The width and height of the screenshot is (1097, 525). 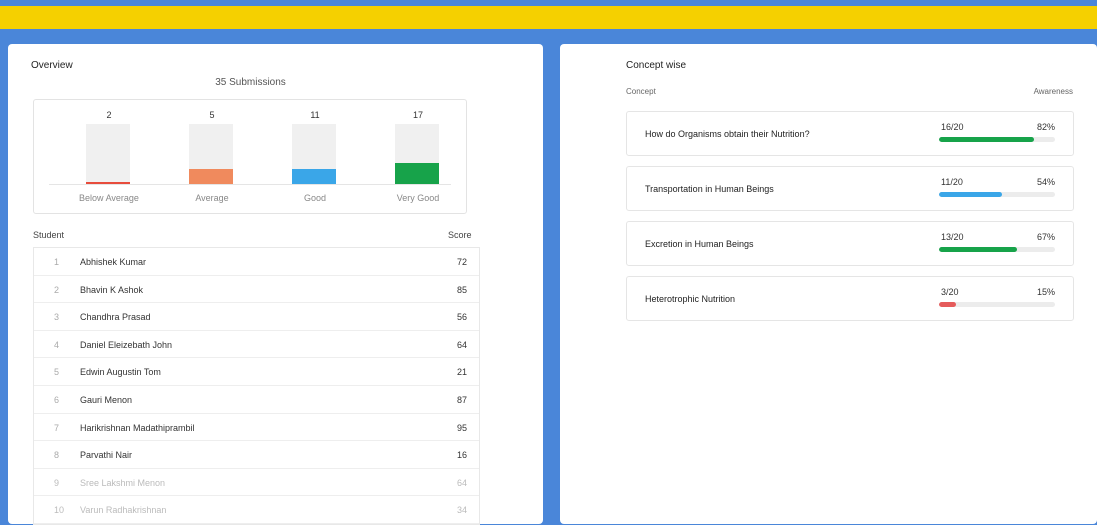 I want to click on student-name: Edwin Augustin Tom, so click(x=120, y=372).